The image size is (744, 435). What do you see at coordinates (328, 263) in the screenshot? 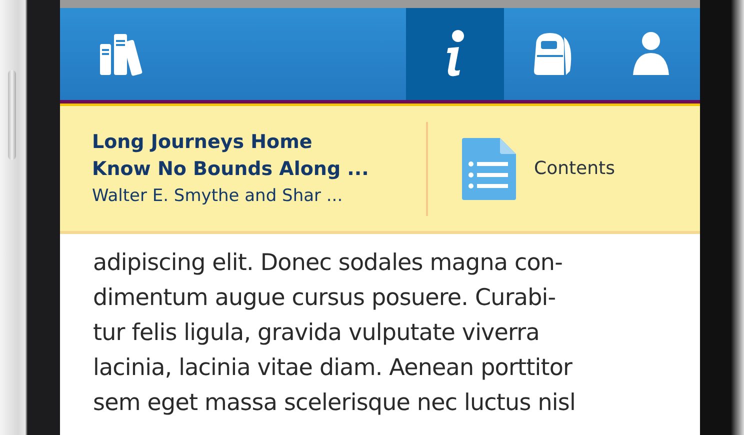
I see `body-text-line: adipiscing elit. Donec sodales magna con-` at bounding box center [328, 263].